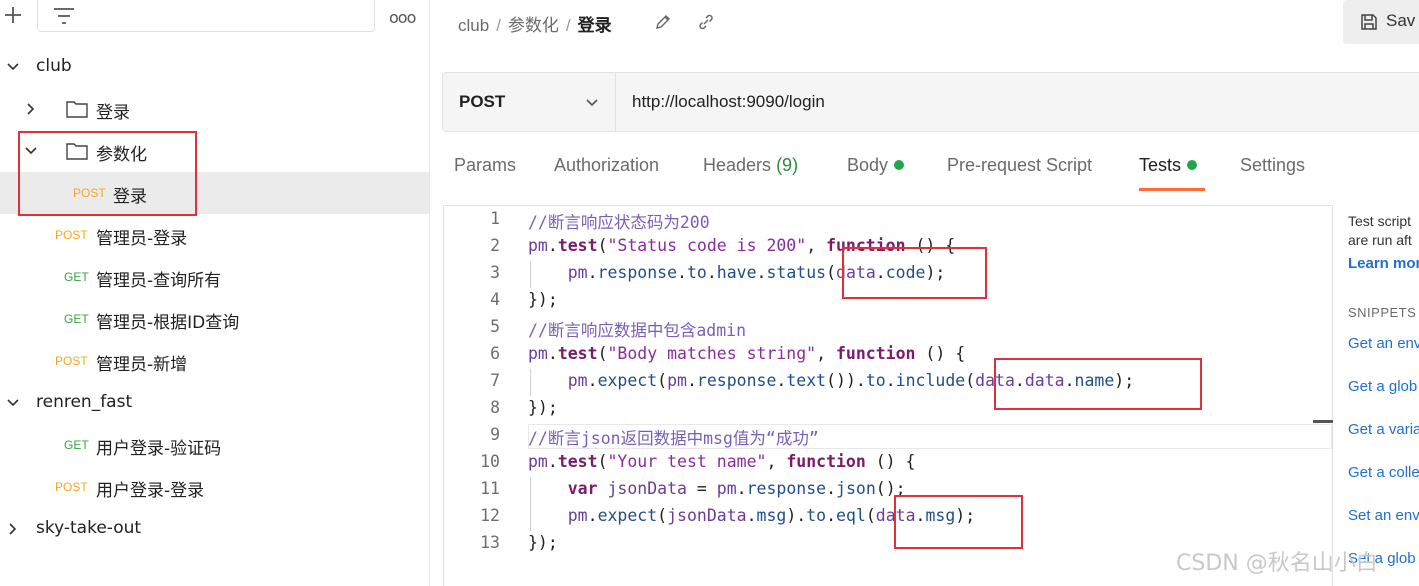 Image resolution: width=1419 pixels, height=586 pixels. I want to click on sidebar-toolbar: ooo, so click(214, 18).